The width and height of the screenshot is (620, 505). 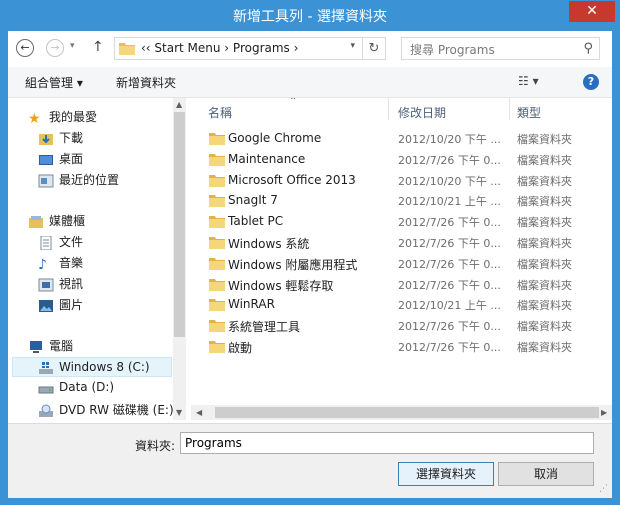 What do you see at coordinates (401, 285) in the screenshot?
I see `file-row: Windows 輕鬆存取 2012/7/26 下午 0... 檔案資料夾` at bounding box center [401, 285].